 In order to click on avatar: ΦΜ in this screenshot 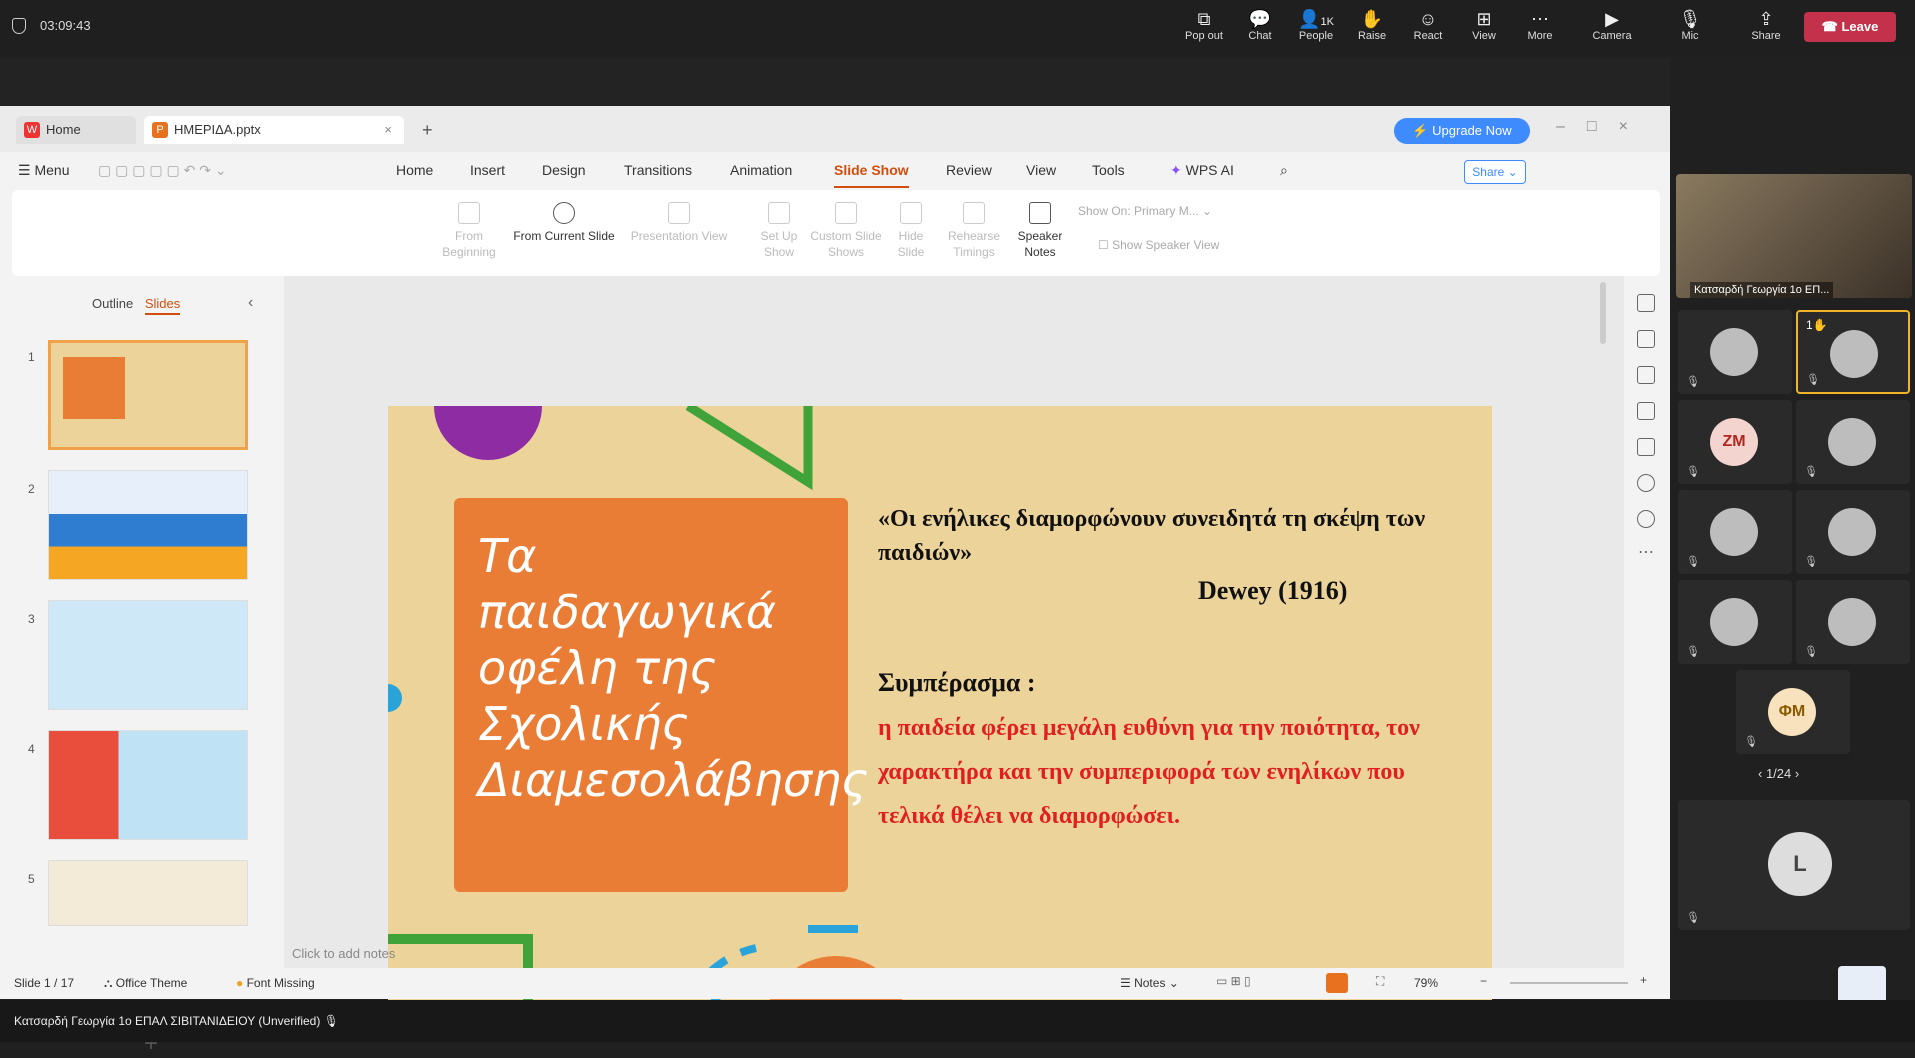, I will do `click(1792, 712)`.